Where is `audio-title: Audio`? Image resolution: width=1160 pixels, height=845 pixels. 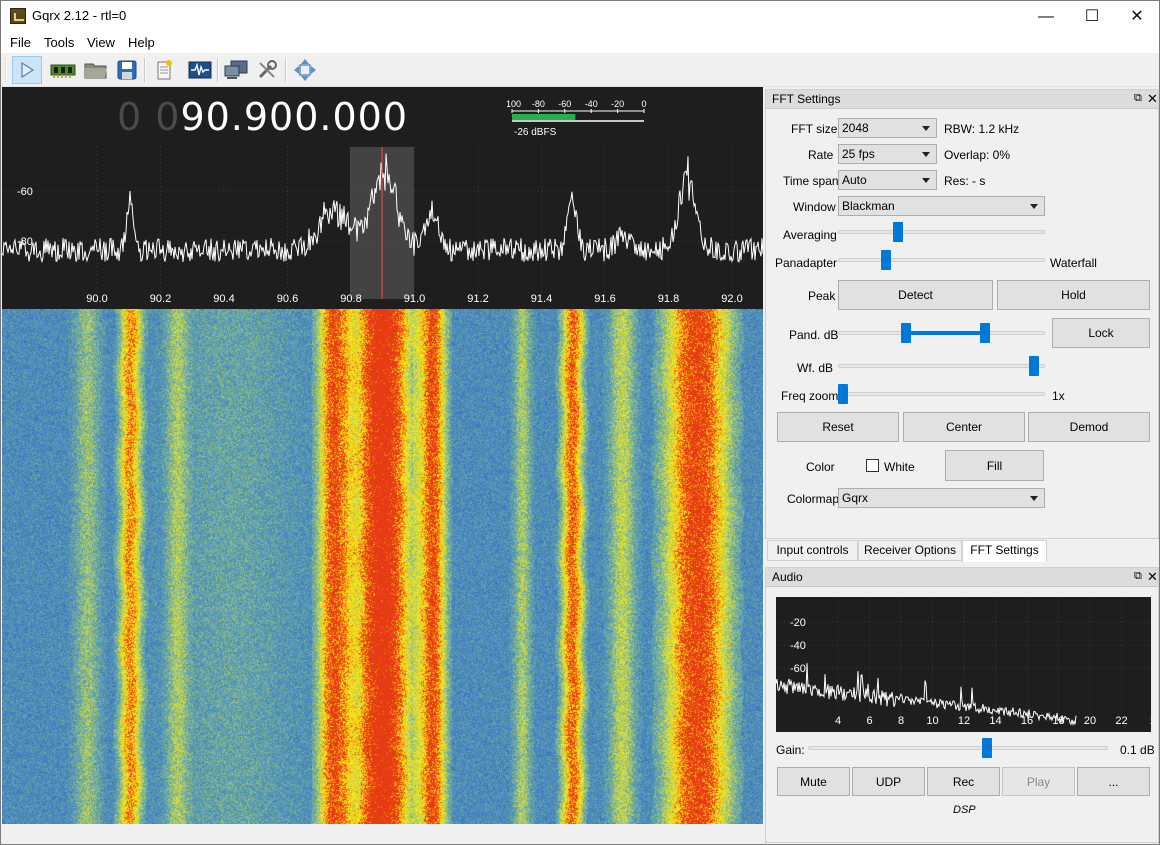
audio-title: Audio is located at coordinates (962, 577).